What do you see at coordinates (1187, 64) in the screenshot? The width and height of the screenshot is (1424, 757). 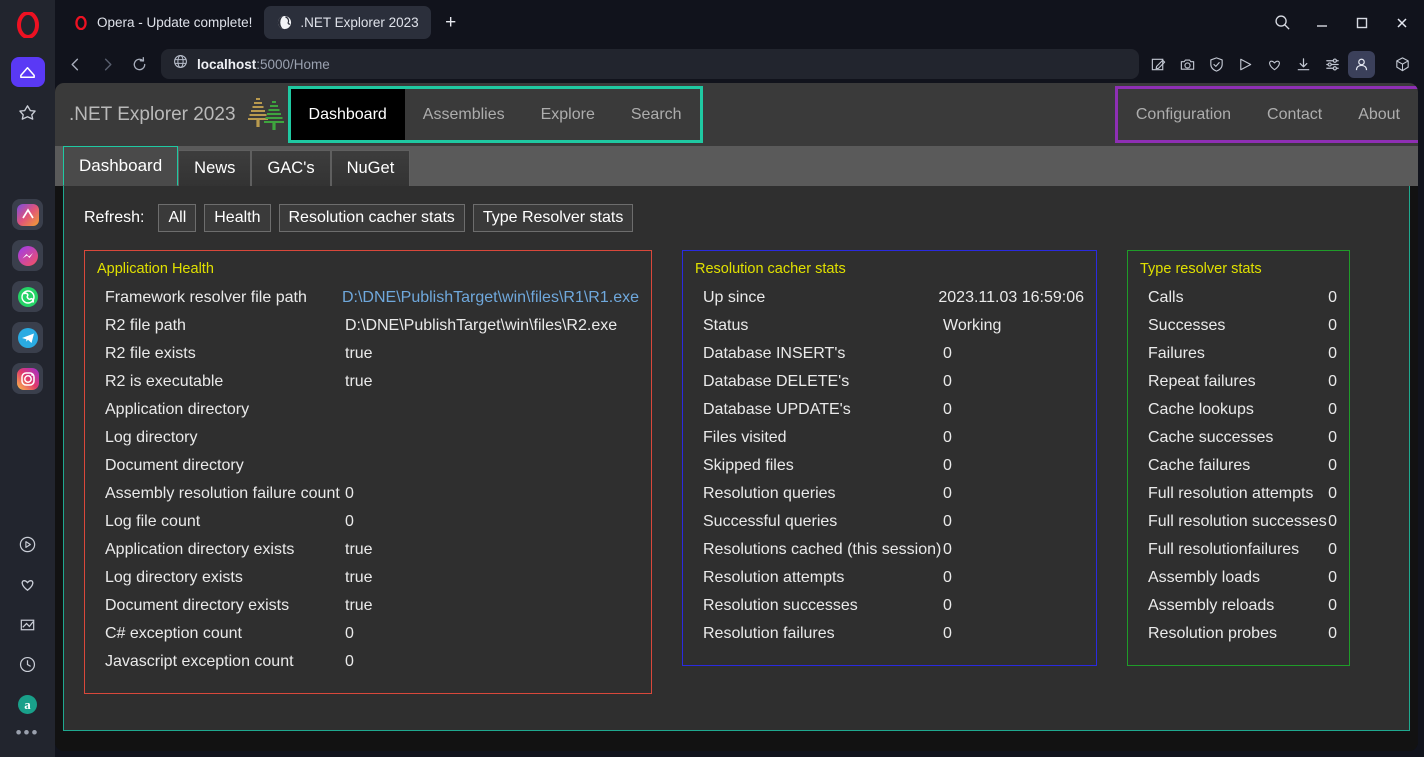 I see `camera-icon` at bounding box center [1187, 64].